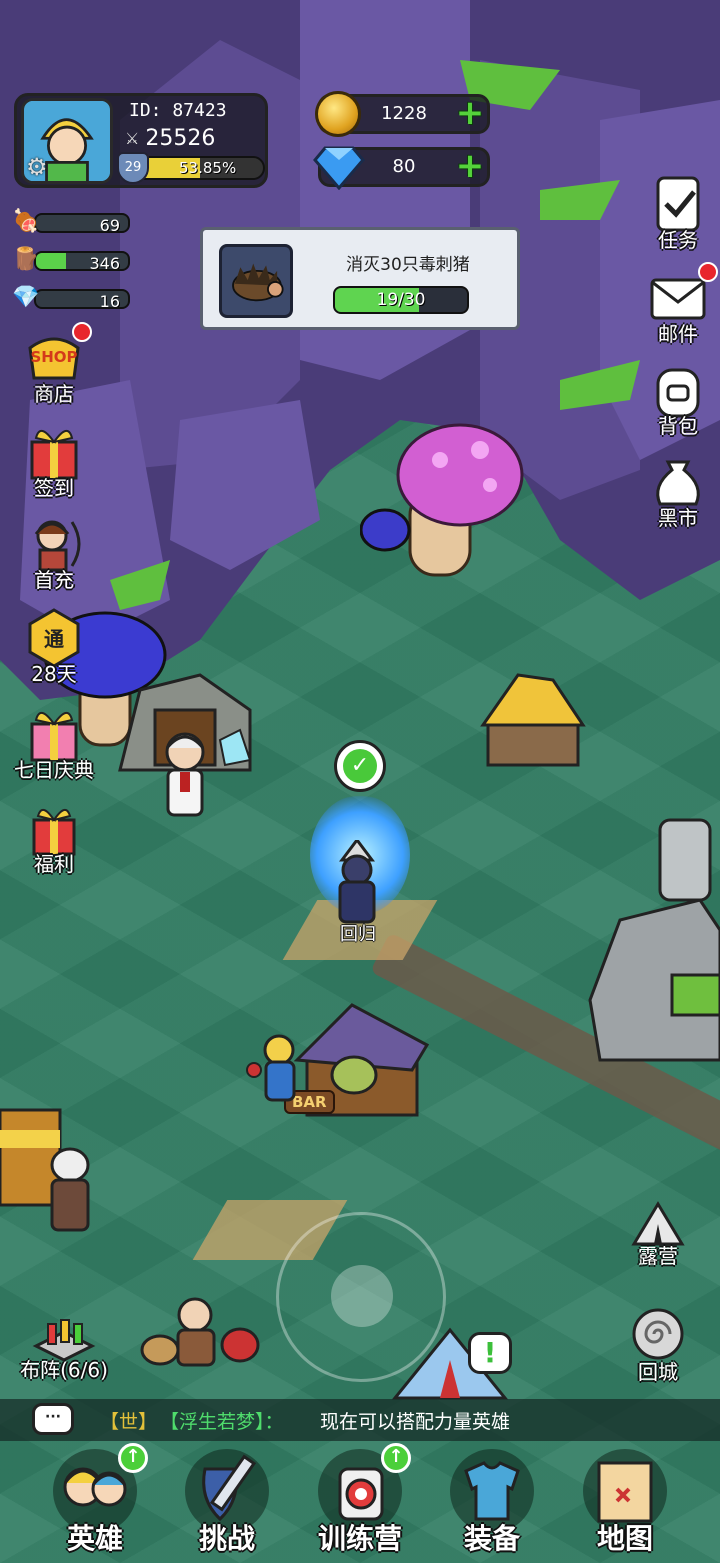 The width and height of the screenshot is (720, 1563). Describe the element at coordinates (104, 262) in the screenshot. I see `resource-value: 346` at that location.